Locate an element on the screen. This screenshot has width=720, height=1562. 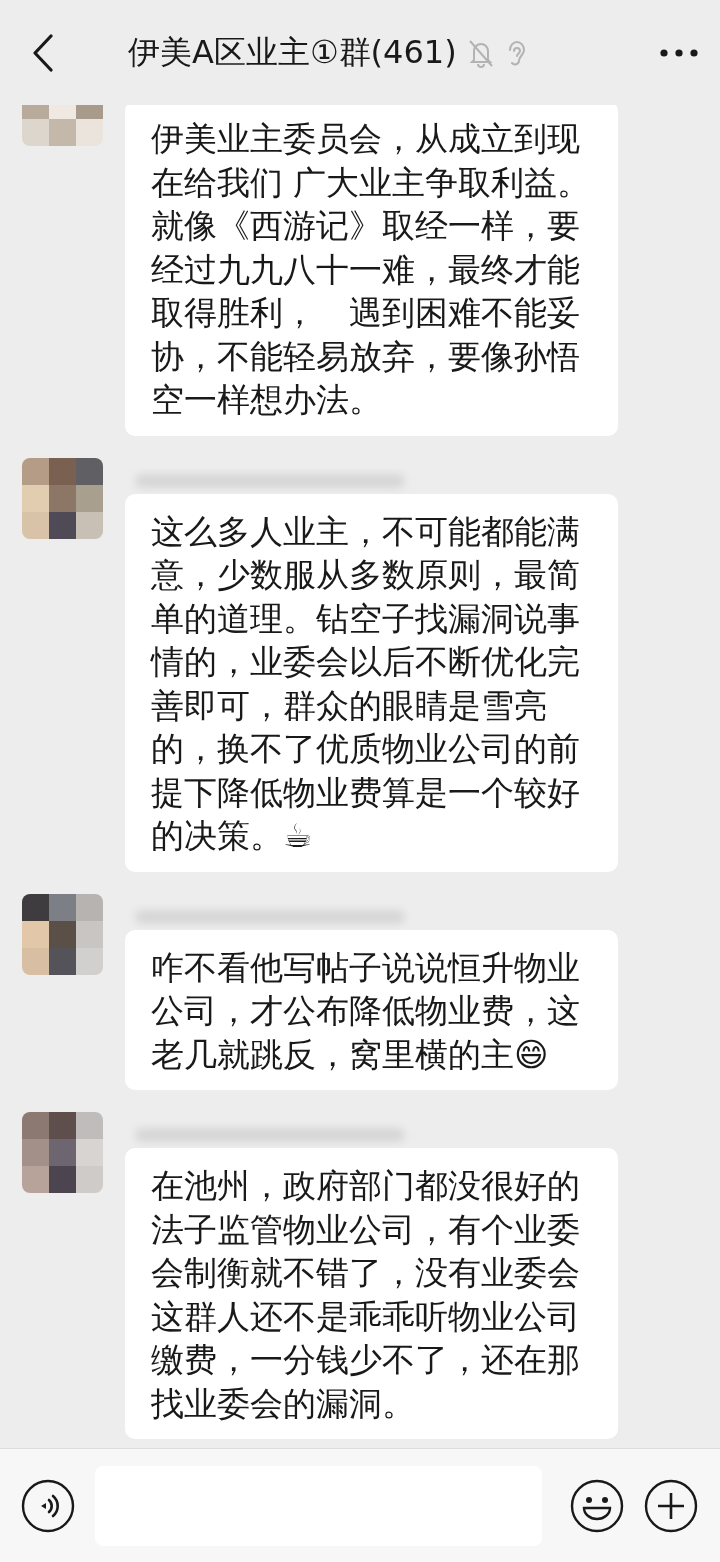
message-bubble: 咋不看他写帖子说说恒升物业公司，才公布降低物业费，这老几就跳反，窝里横的主😄 is located at coordinates (371, 1009).